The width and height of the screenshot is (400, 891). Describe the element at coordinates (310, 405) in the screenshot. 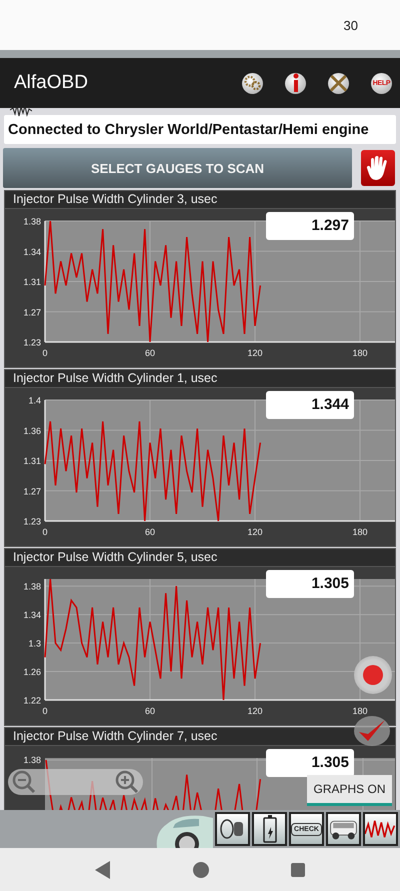

I see `reading-value: 1.344` at that location.